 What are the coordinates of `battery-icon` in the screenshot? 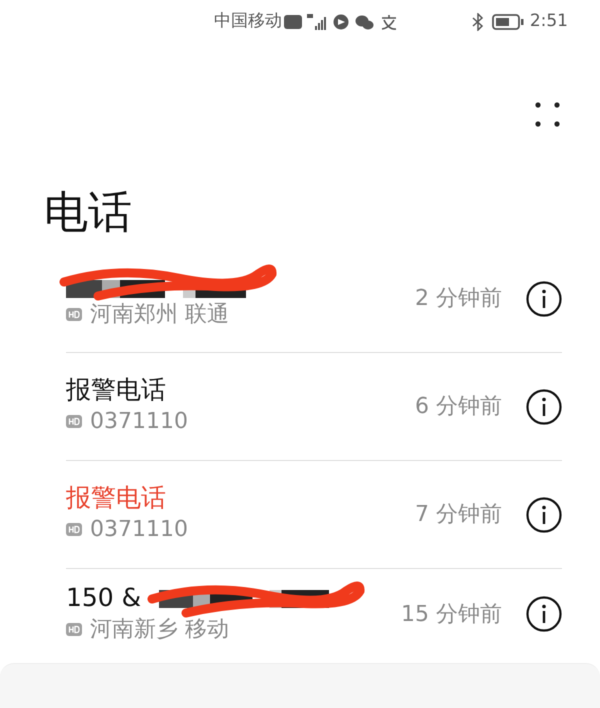 It's located at (508, 22).